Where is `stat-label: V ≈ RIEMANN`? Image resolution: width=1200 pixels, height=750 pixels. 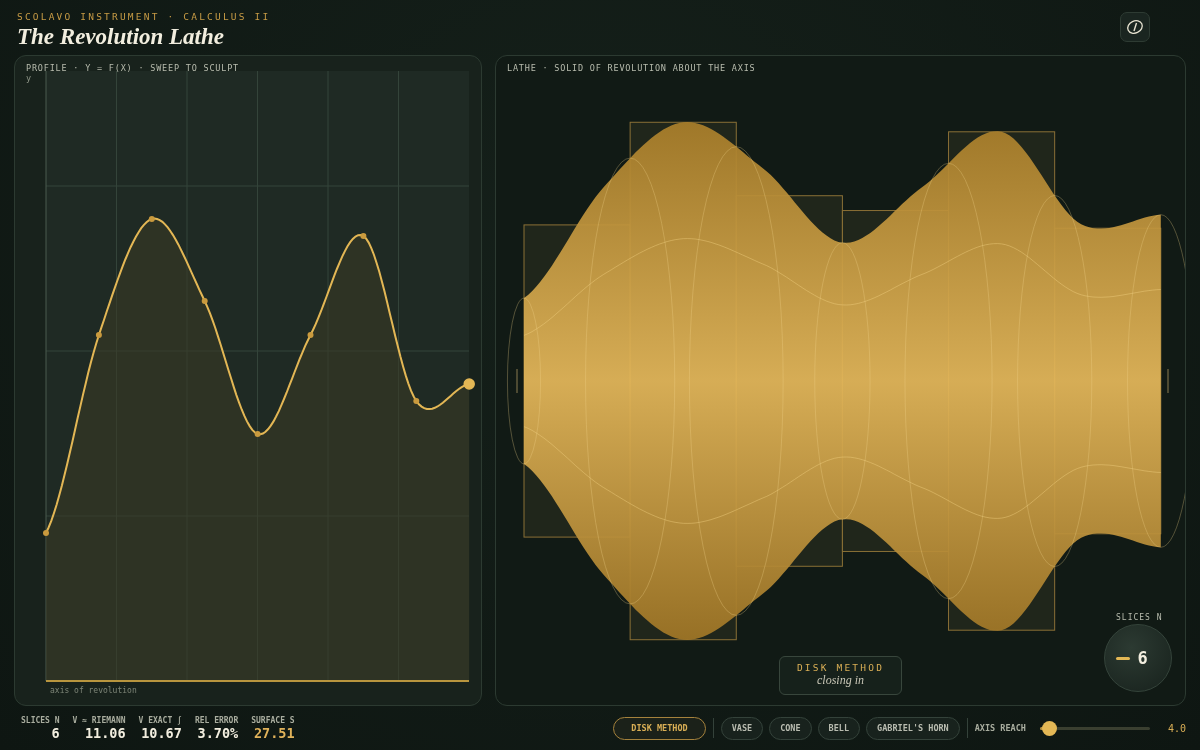 stat-label: V ≈ RIEMANN is located at coordinates (99, 720).